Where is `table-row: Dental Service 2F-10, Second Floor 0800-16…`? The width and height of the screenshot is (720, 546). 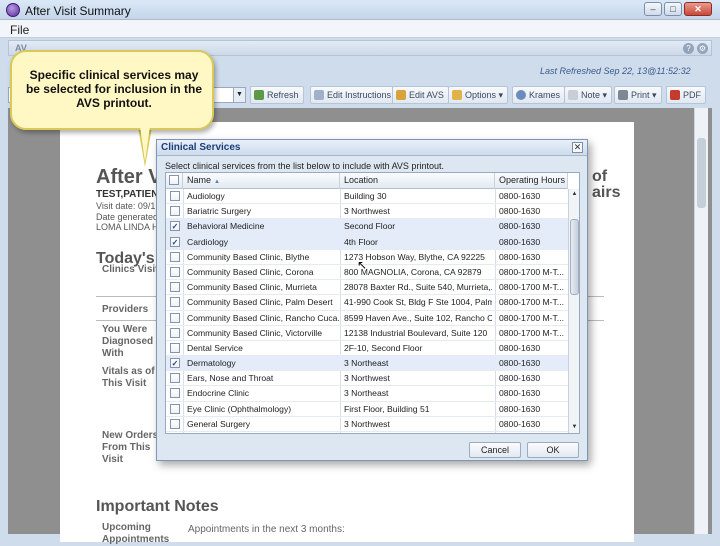 table-row: Dental Service 2F-10, Second Floor 0800-16… is located at coordinates (367, 349).